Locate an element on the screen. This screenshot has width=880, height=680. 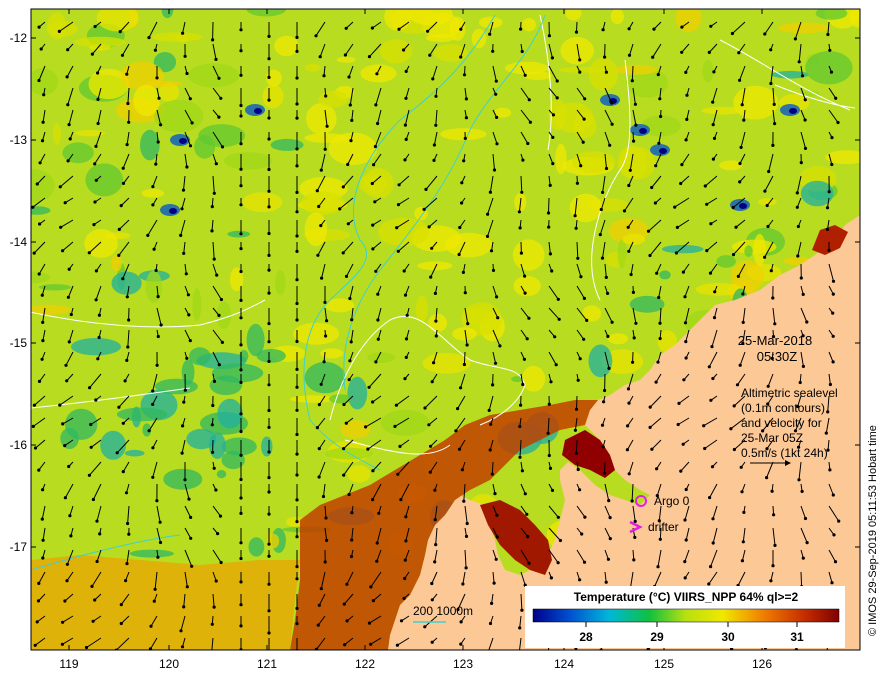
velocity-arrow is located at coordinates (632, 73).